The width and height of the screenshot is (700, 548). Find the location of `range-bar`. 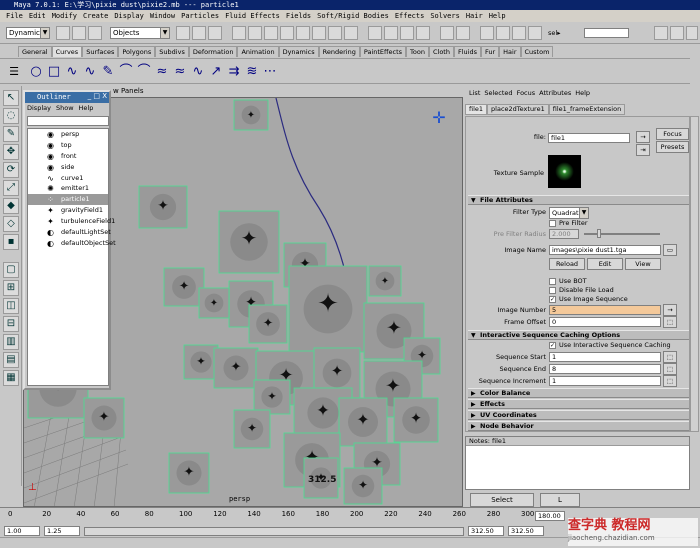

range-bar is located at coordinates (274, 531).